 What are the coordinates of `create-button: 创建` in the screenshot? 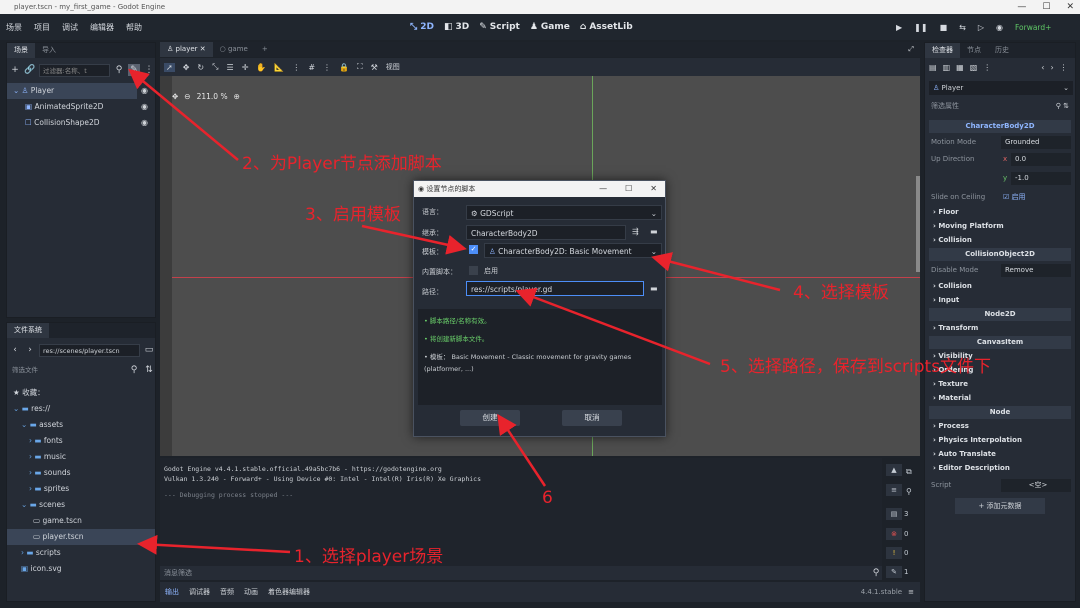 It's located at (490, 418).